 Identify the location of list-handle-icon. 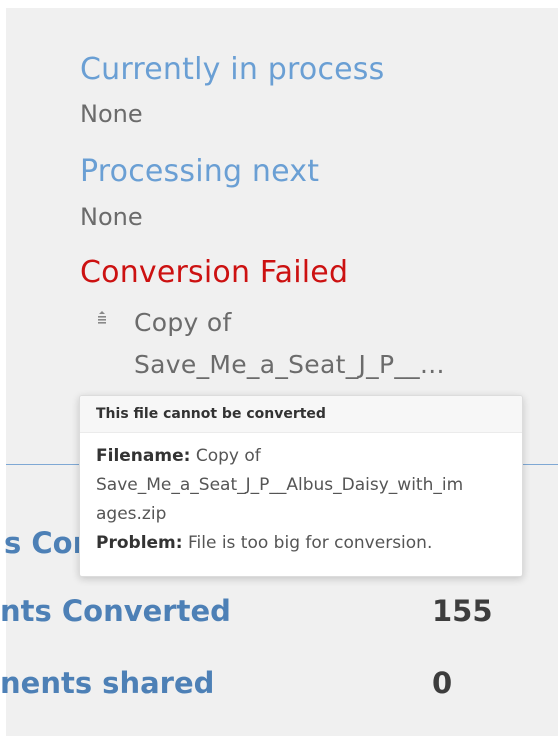
(102, 318).